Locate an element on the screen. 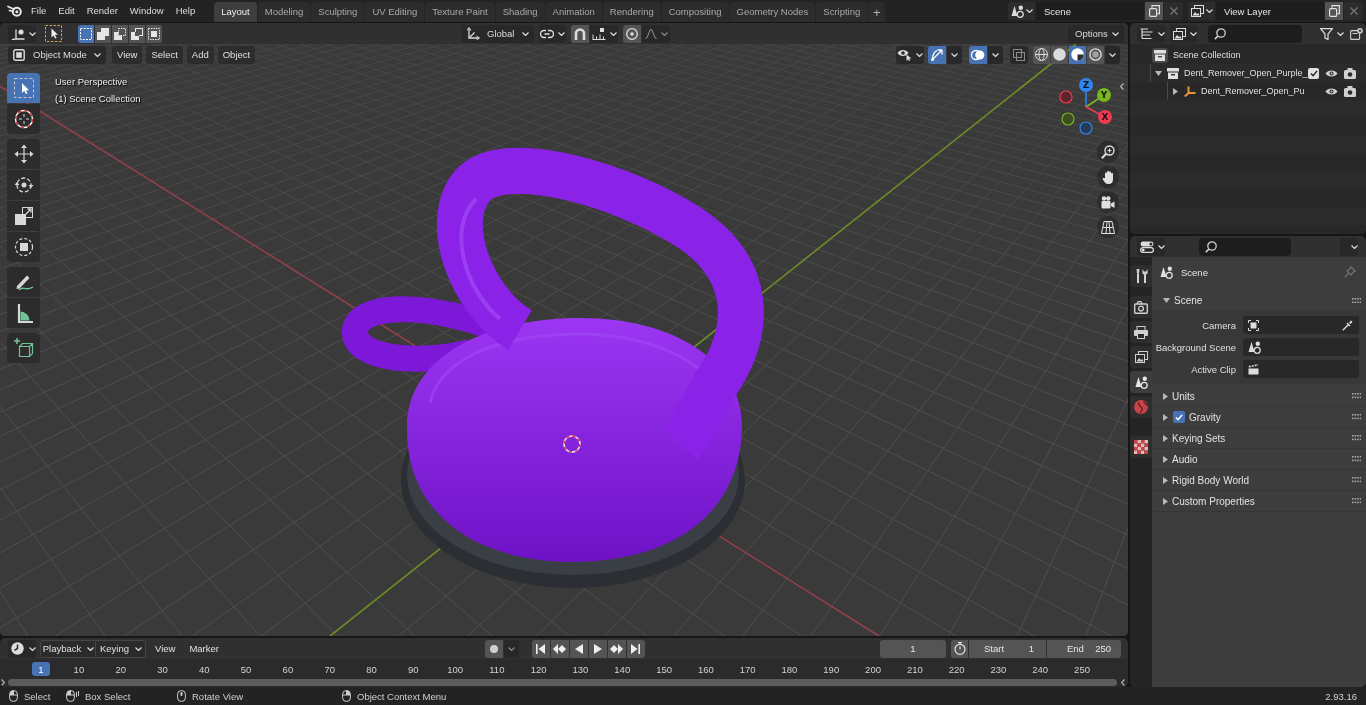 Image resolution: width=1366 pixels, height=705 pixels. panel-header: Scene is located at coordinates (1259, 300).